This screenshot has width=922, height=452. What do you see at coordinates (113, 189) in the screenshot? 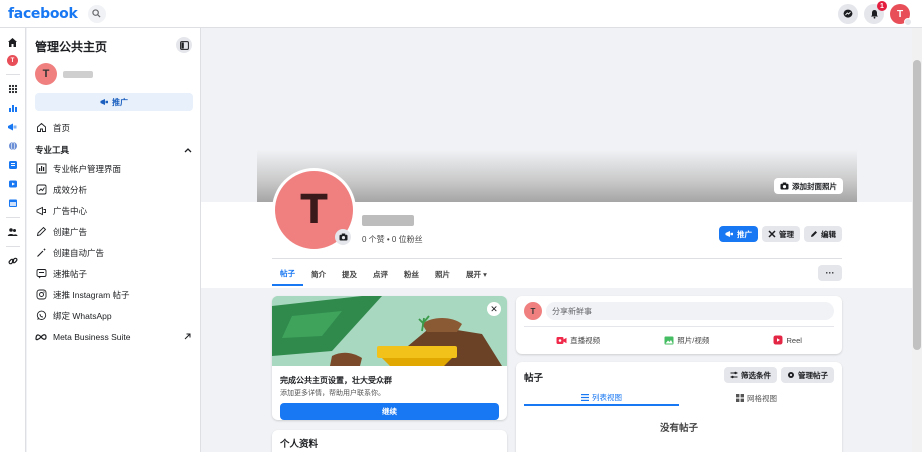
I see `sidebar-item-insights: 成效分析` at bounding box center [113, 189].